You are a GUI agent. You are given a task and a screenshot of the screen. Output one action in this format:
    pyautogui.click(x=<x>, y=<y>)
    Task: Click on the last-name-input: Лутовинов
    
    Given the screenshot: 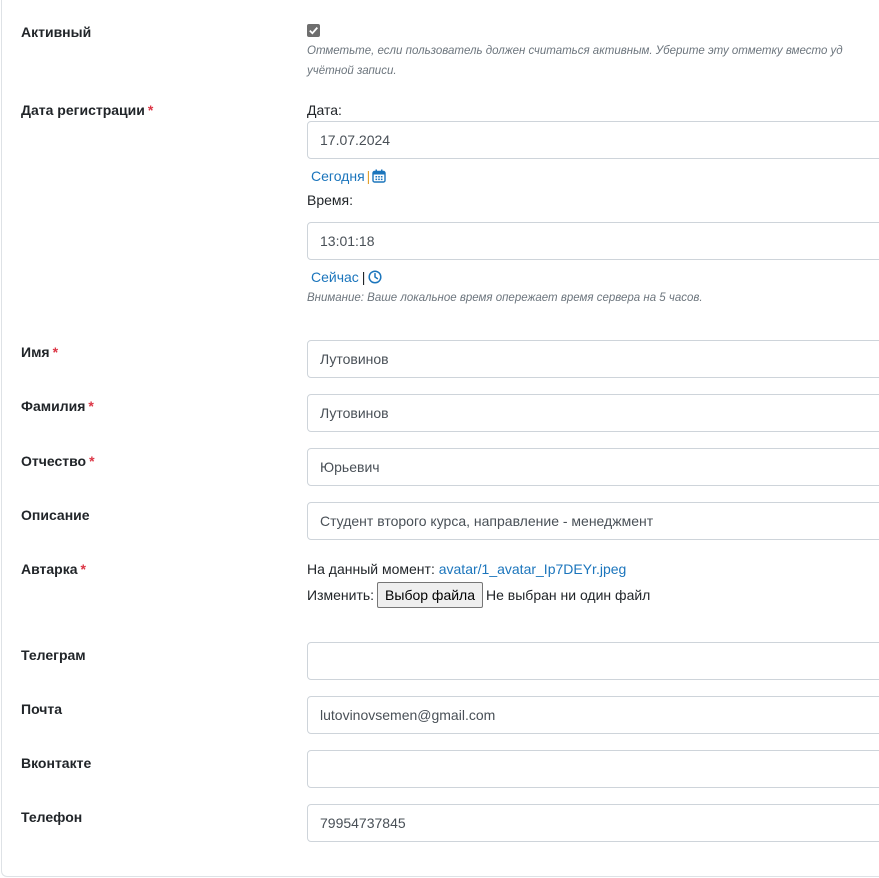 What is the action you would take?
    pyautogui.click(x=593, y=413)
    